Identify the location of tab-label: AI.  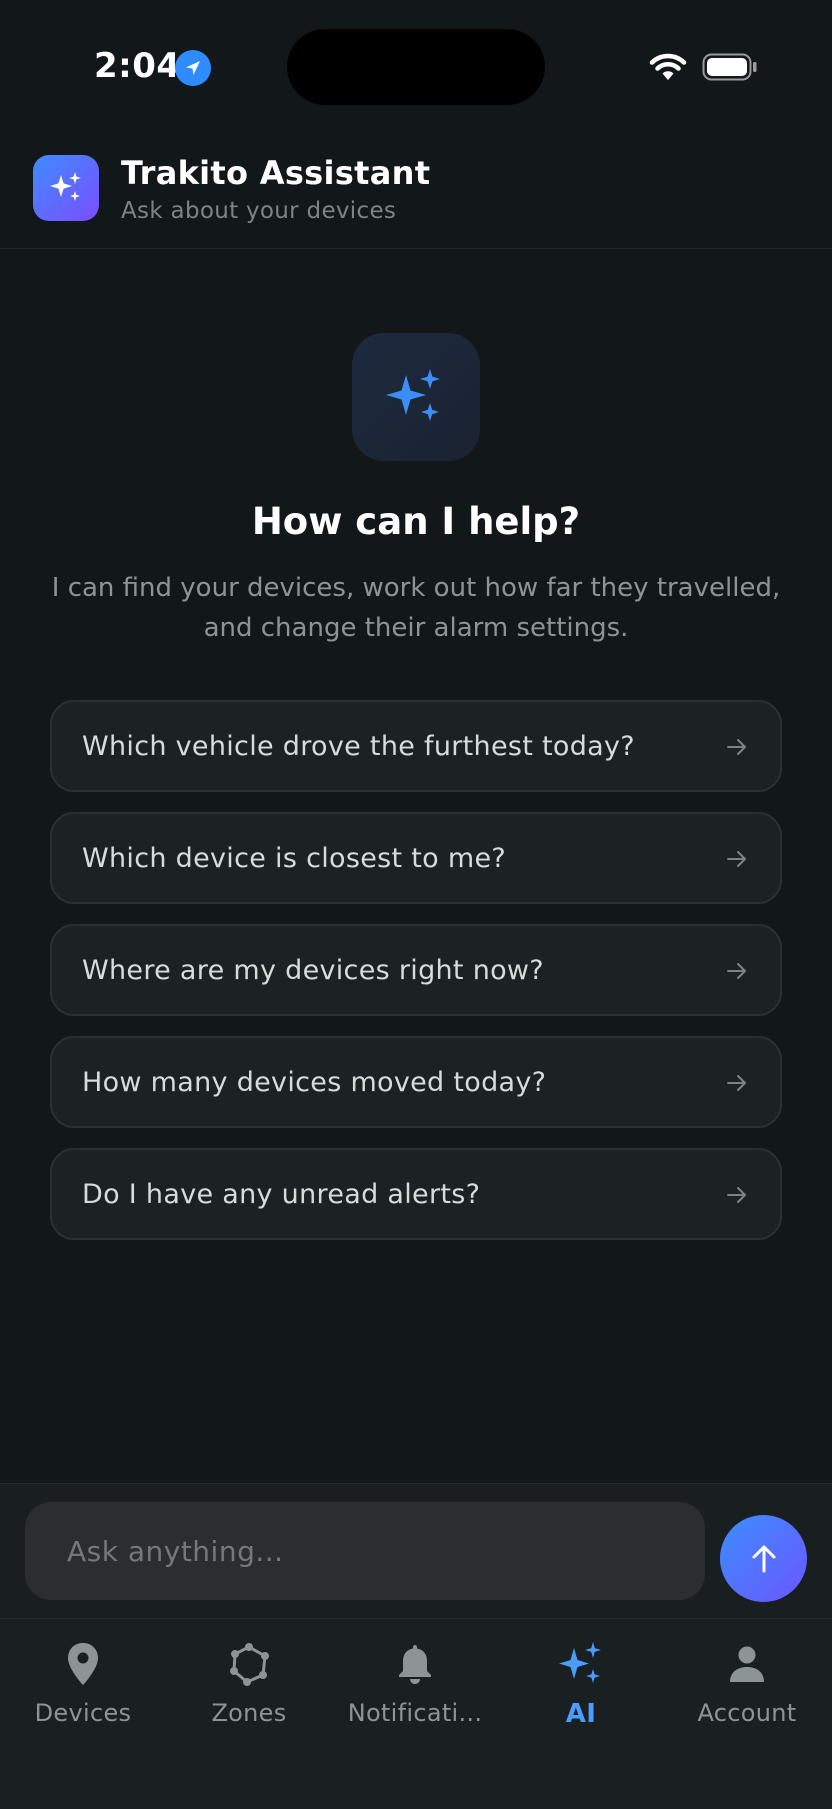
(581, 1714).